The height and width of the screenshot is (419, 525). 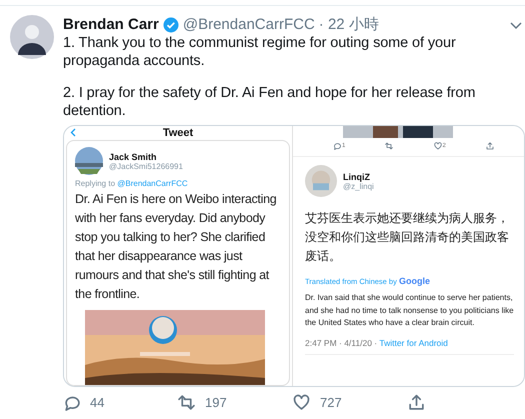 What do you see at coordinates (111, 25) in the screenshot?
I see `author-name: Brendan Carr` at bounding box center [111, 25].